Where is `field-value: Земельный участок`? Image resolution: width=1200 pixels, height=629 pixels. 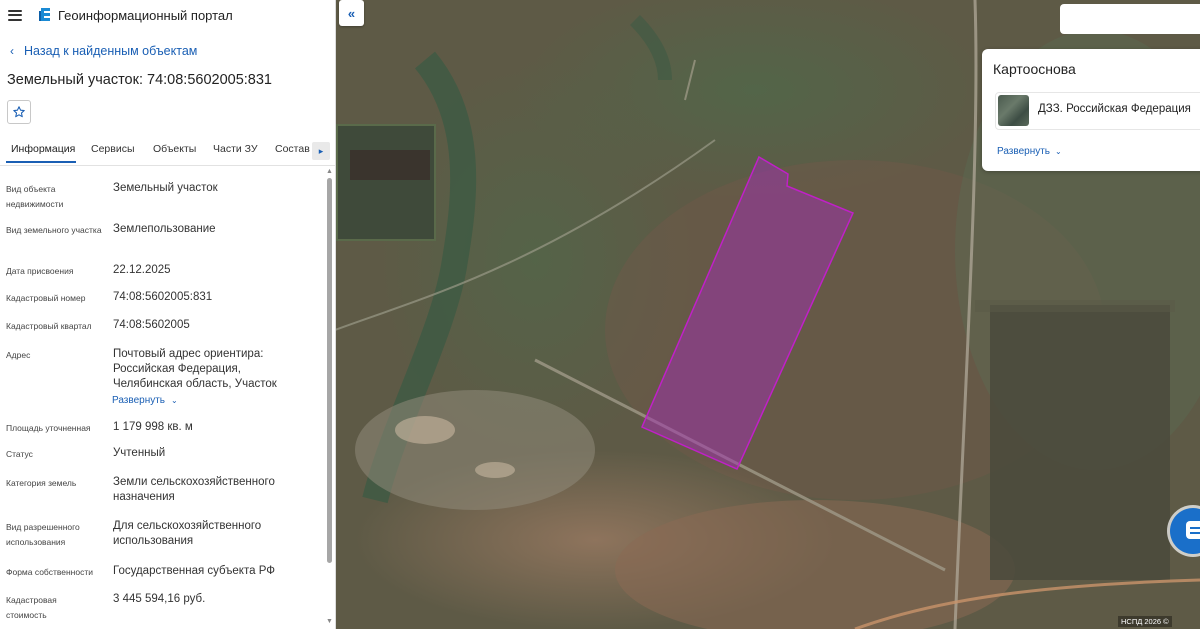 field-value: Земельный участок is located at coordinates (165, 188).